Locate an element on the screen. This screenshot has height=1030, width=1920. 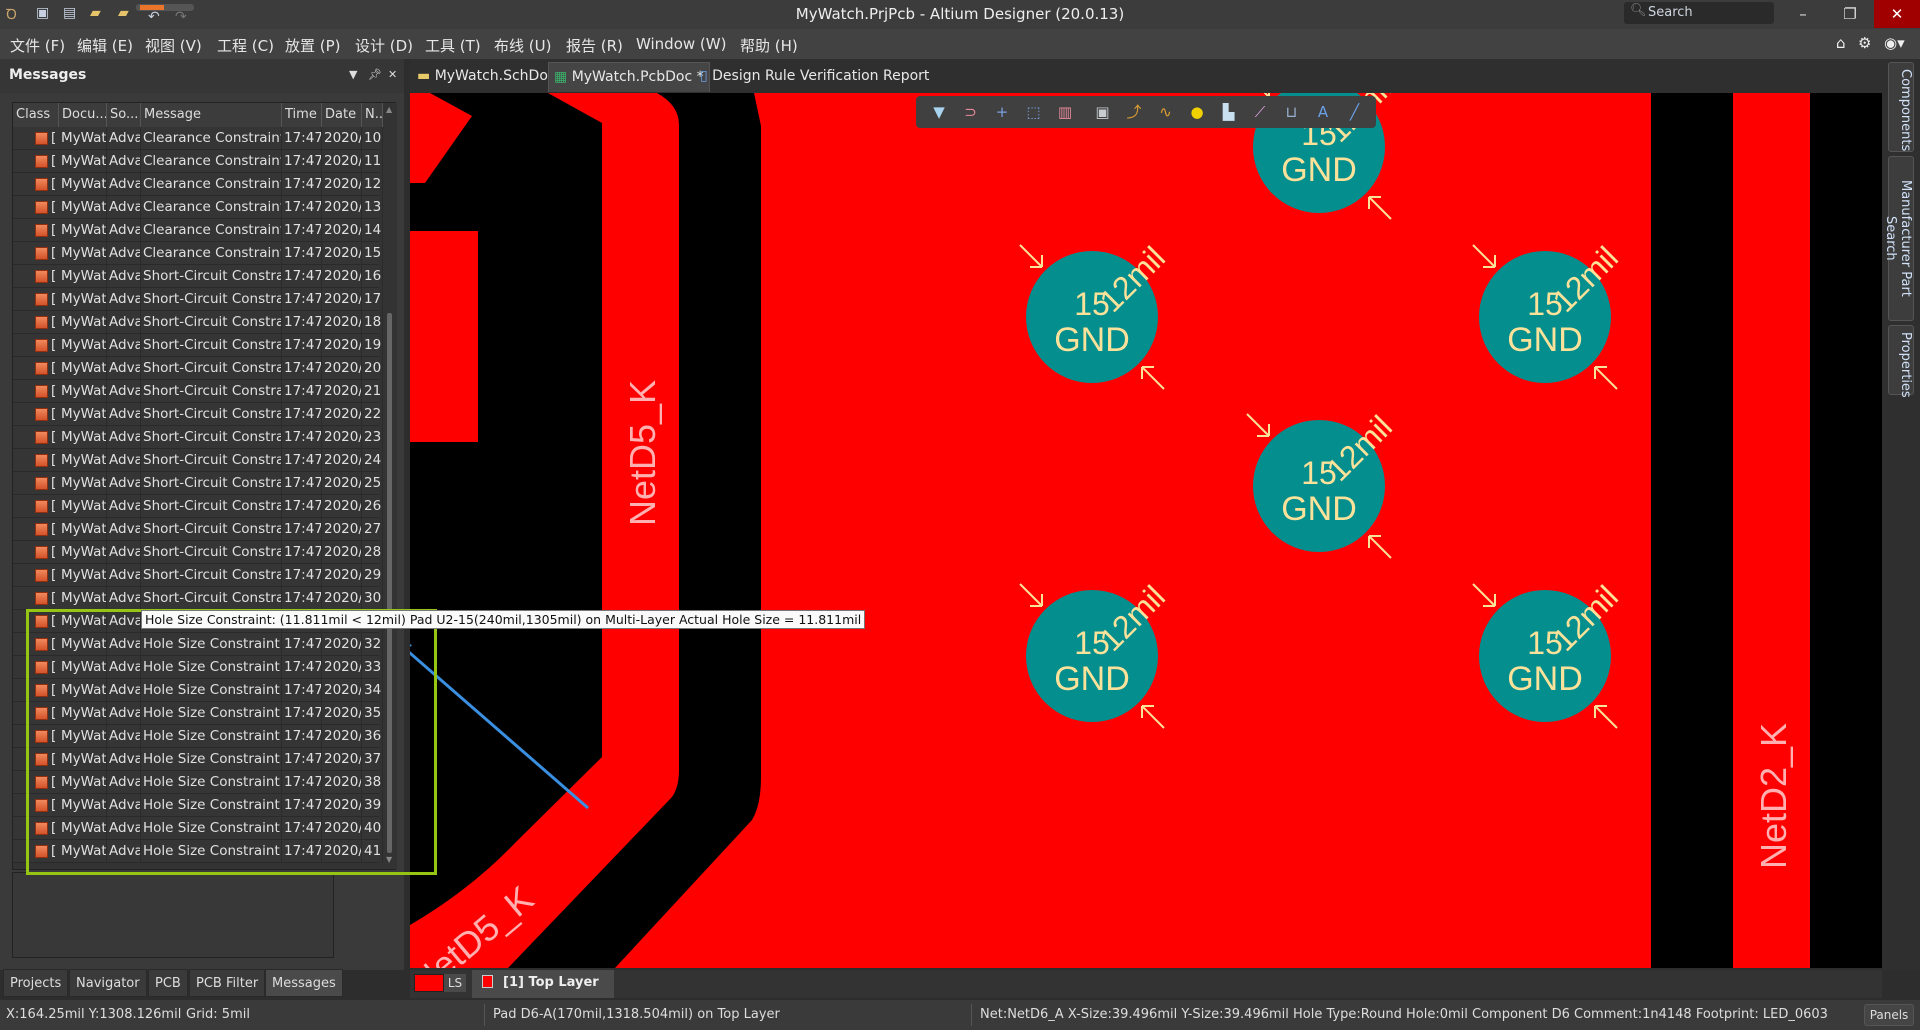
tab-pcbdoc: ▦ MyWatch.PcbDoc * is located at coordinates (629, 77).